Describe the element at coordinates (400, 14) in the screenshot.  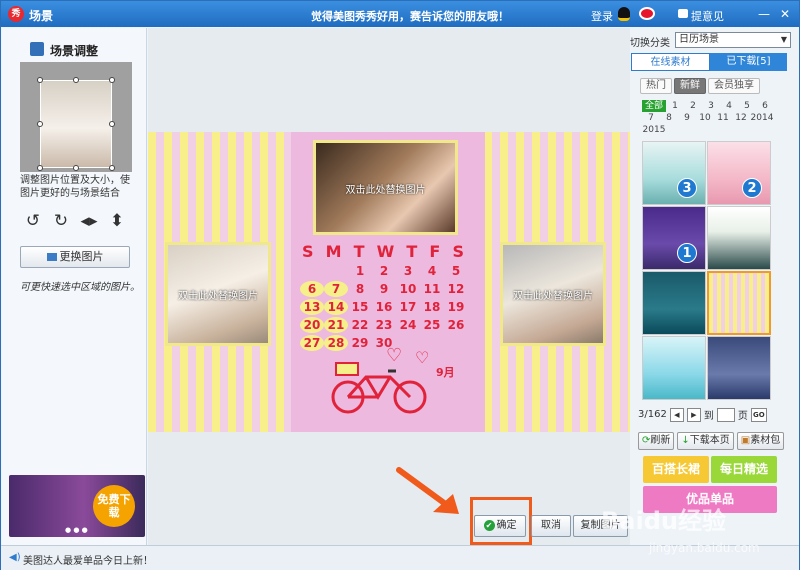
I see `title-bar: 秀 场景 觉得美图秀秀好用，赛告诉您的朋友哦！ 登录 提意见 — ✕` at that location.